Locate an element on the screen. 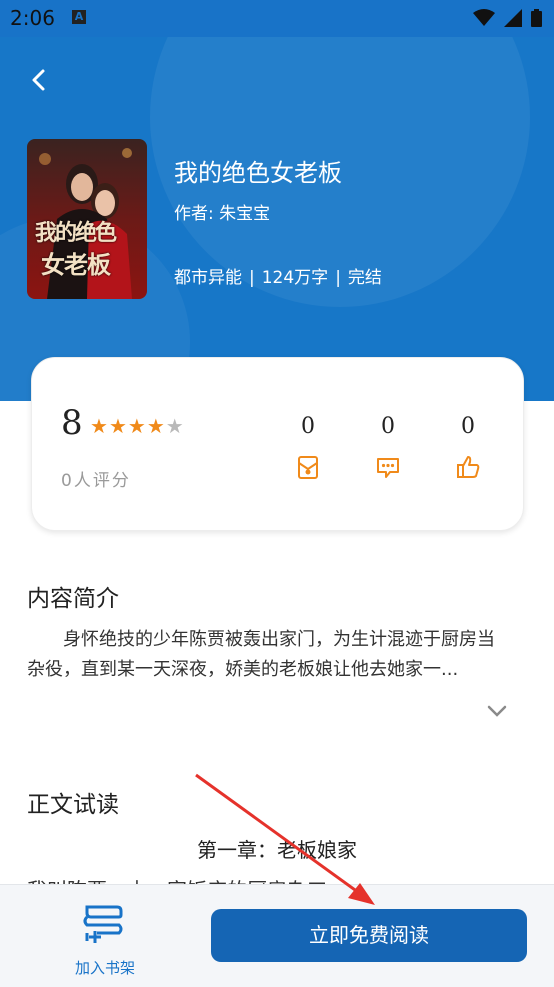 The image size is (554, 987). rating-score: 8 is located at coordinates (72, 423).